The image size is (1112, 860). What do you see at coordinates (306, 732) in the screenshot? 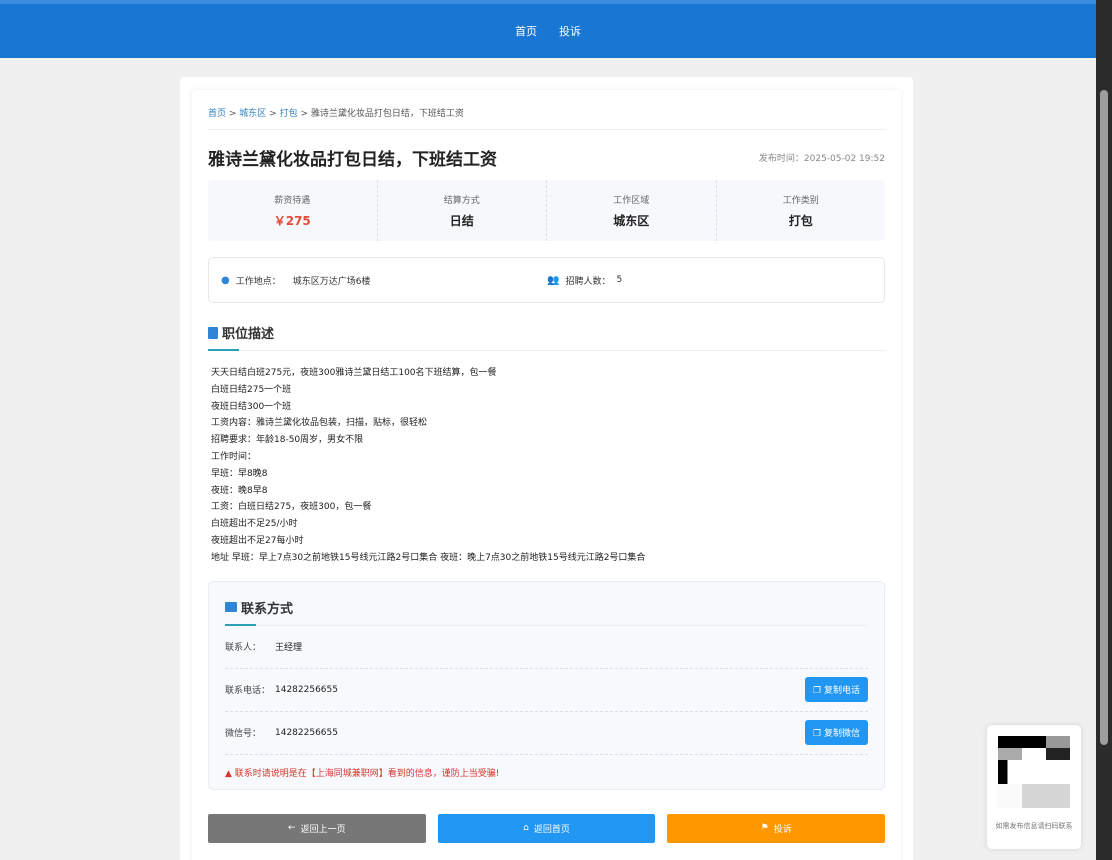
I see `contact-wechat-value: 14282256655` at bounding box center [306, 732].